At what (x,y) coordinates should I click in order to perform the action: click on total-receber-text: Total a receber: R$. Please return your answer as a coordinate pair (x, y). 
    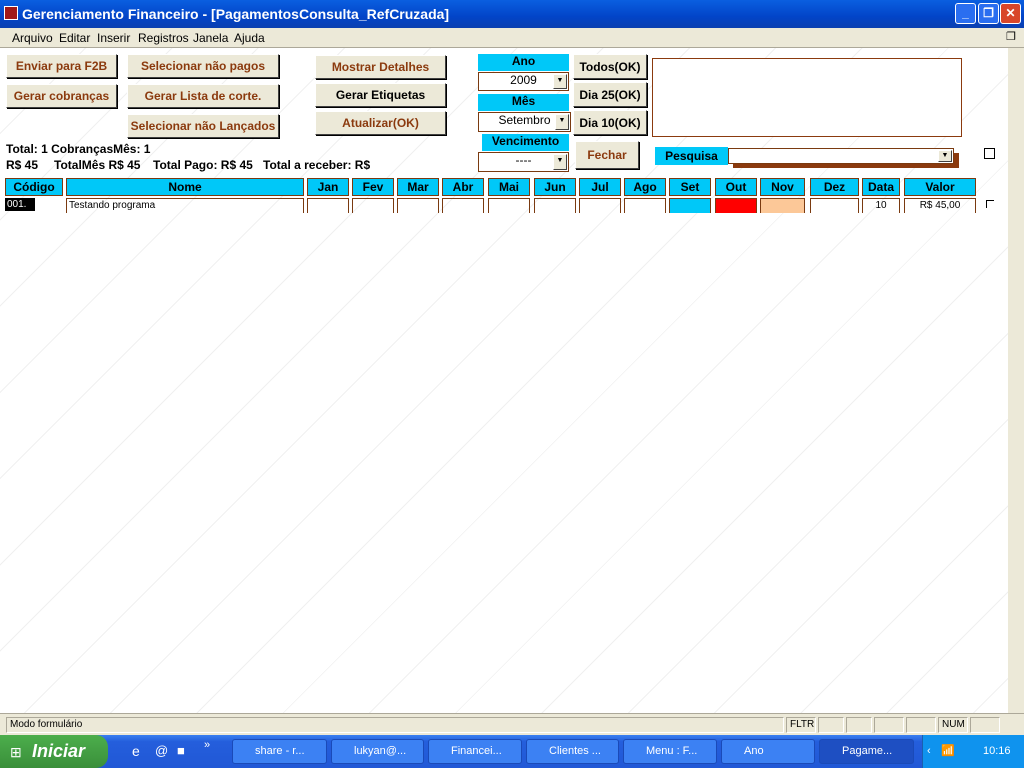
    Looking at the image, I should click on (317, 165).